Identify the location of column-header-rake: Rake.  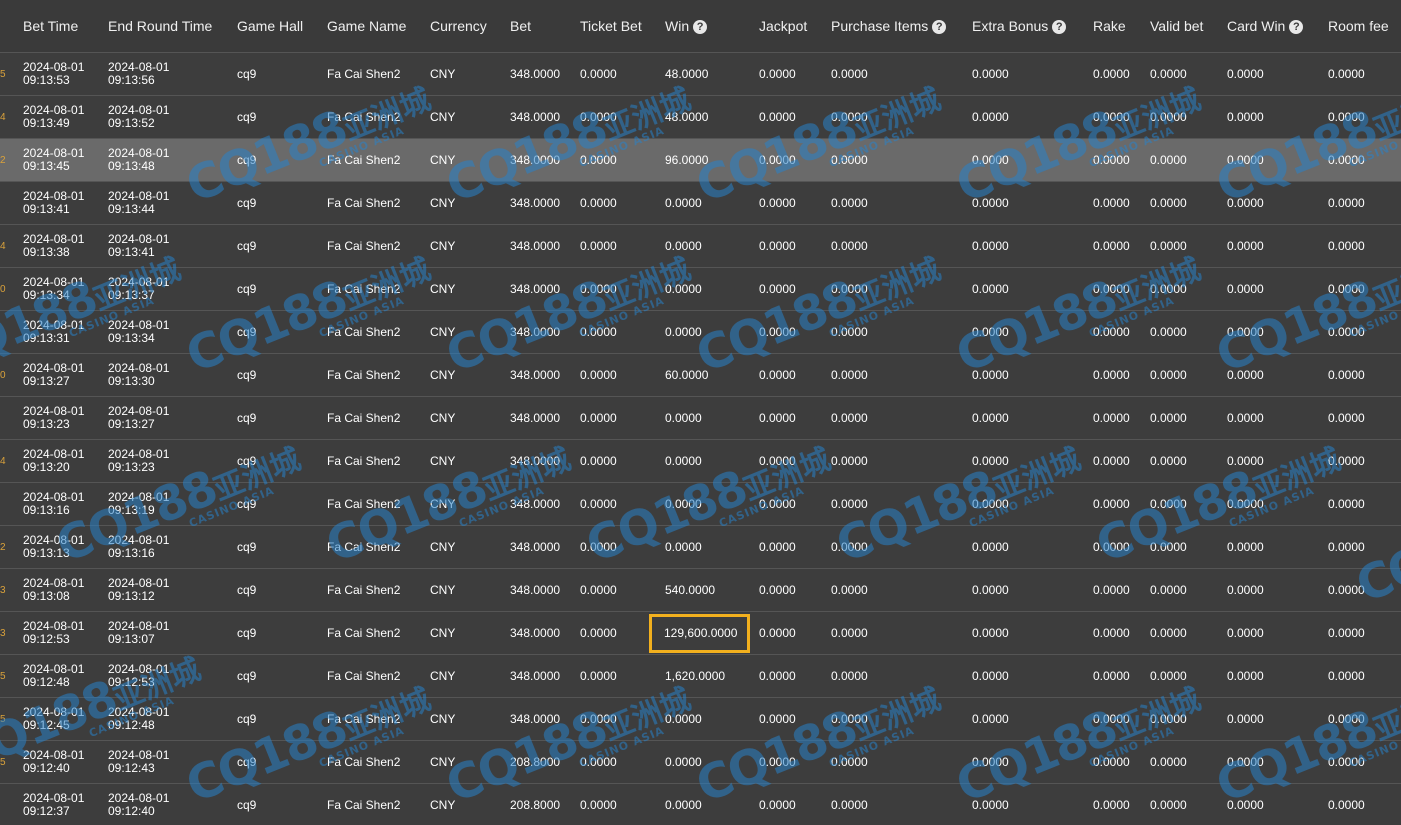
(1121, 26).